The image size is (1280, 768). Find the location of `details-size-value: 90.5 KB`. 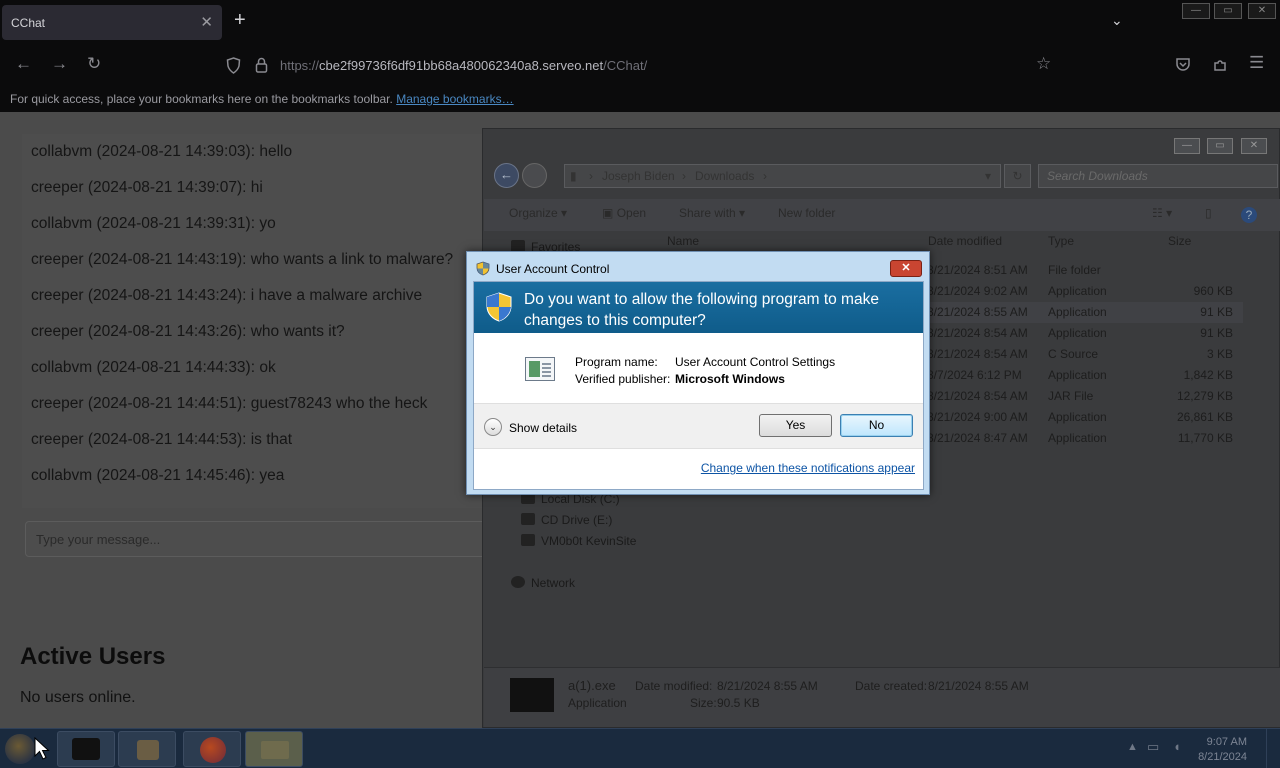

details-size-value: 90.5 KB is located at coordinates (738, 703).